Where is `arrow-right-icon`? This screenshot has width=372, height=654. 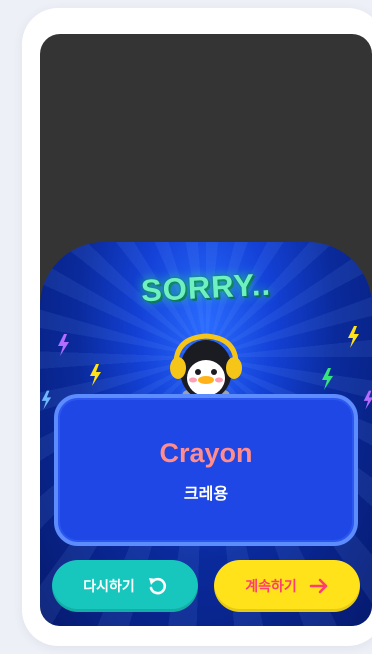
arrow-right-icon is located at coordinates (318, 586).